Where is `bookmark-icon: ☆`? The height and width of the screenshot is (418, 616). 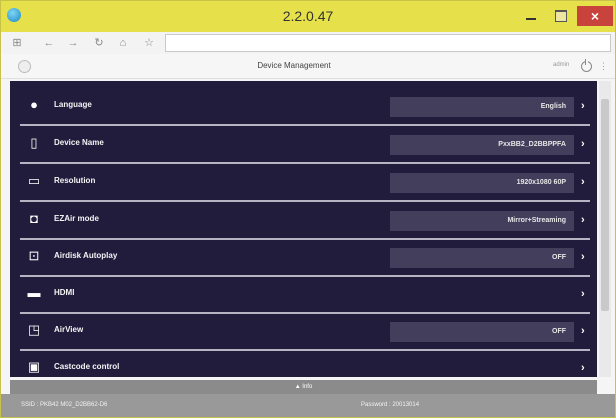 bookmark-icon: ☆ is located at coordinates (149, 43).